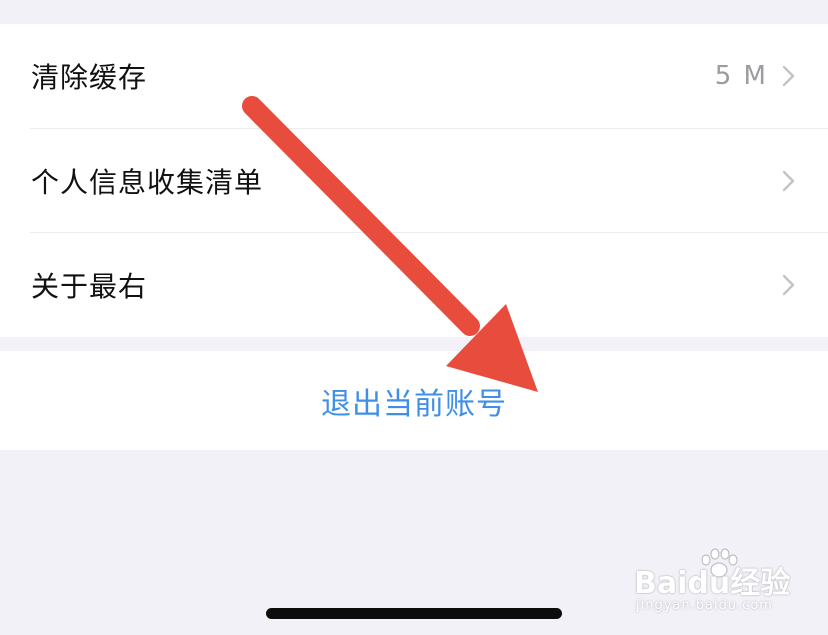  What do you see at coordinates (712, 583) in the screenshot?
I see `watermark-brand: Baidu经验` at bounding box center [712, 583].